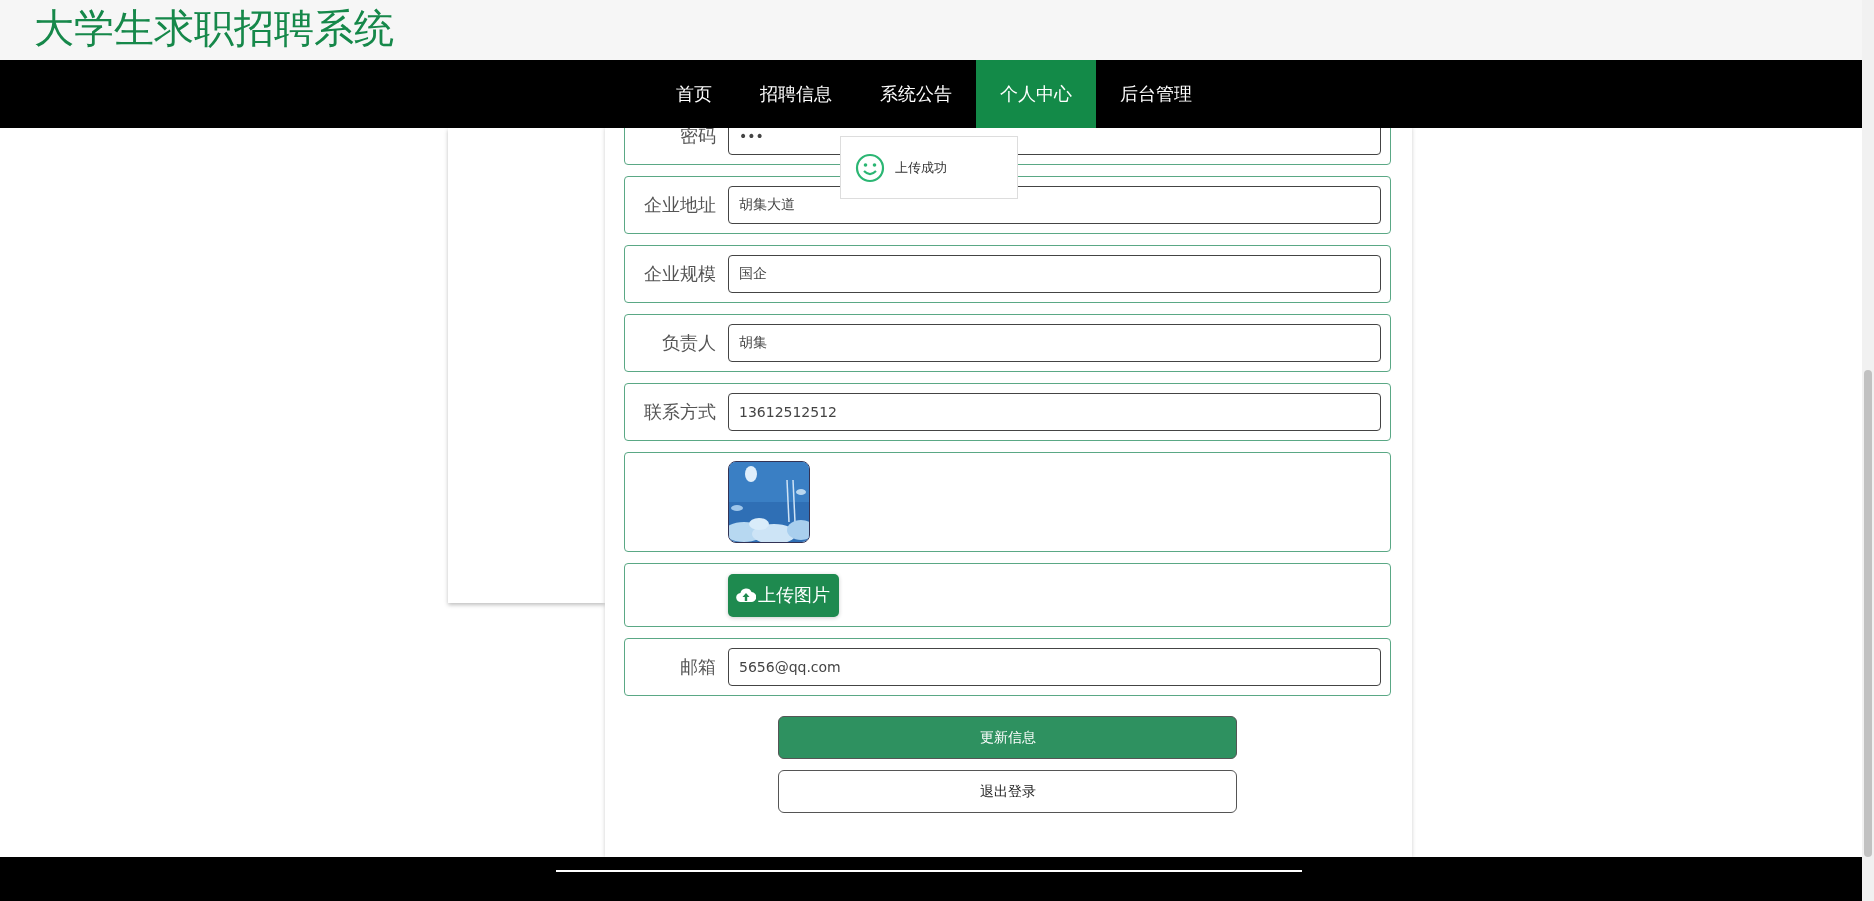 The image size is (1874, 901). What do you see at coordinates (1054, 667) in the screenshot?
I see `input-field: 5656@qq.com` at bounding box center [1054, 667].